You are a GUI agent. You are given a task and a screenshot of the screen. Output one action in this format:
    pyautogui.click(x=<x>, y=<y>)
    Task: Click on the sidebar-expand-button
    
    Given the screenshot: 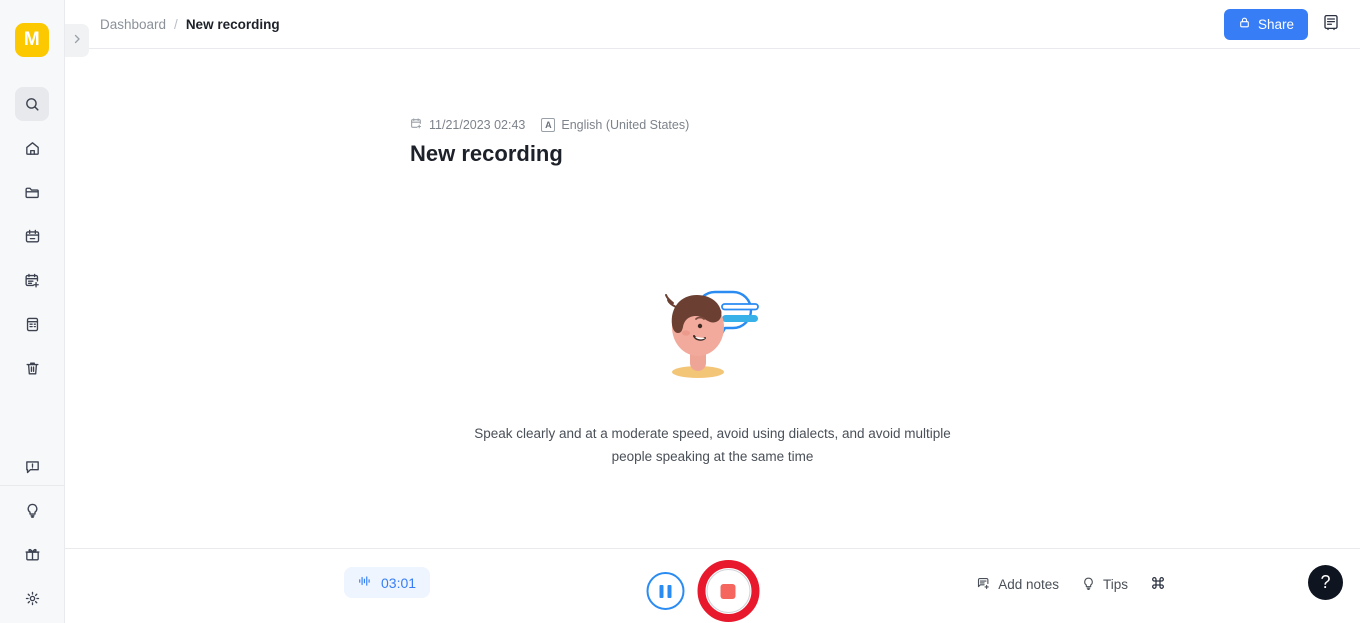 What is the action you would take?
    pyautogui.click(x=77, y=40)
    